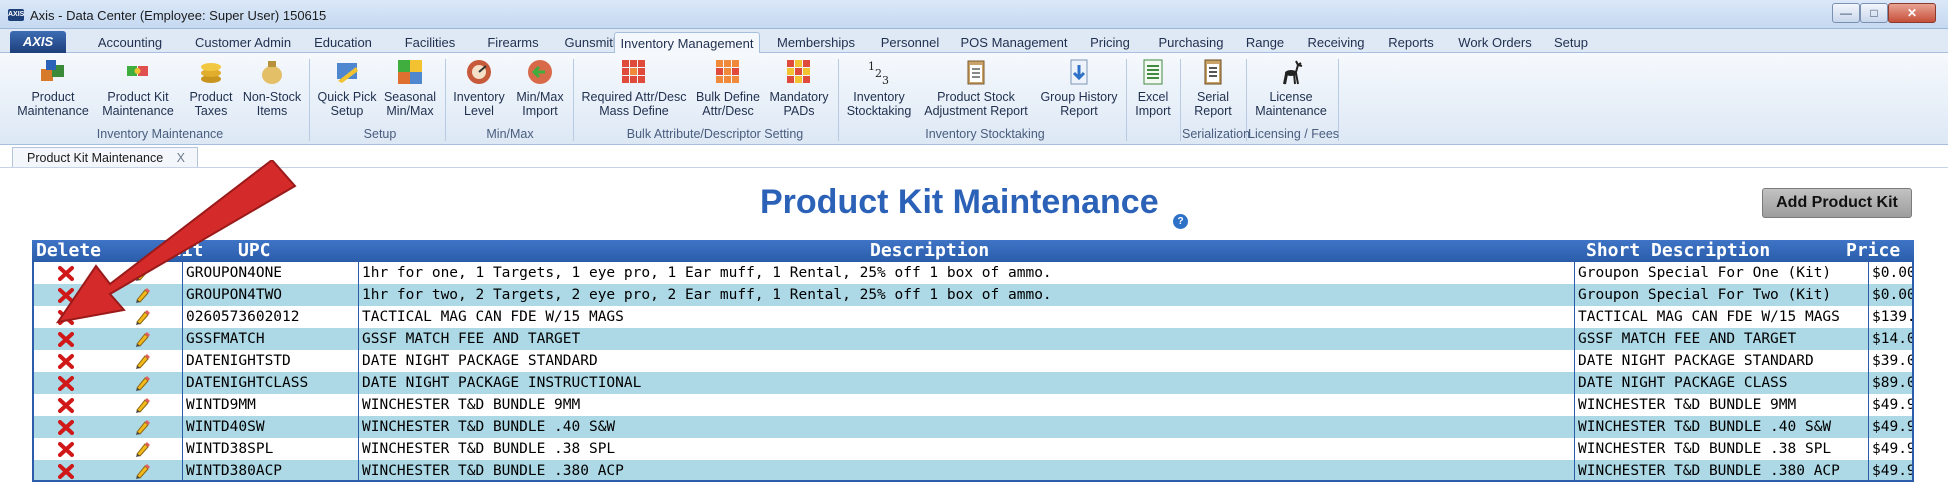  Describe the element at coordinates (974, 167) in the screenshot. I see `divider` at that location.